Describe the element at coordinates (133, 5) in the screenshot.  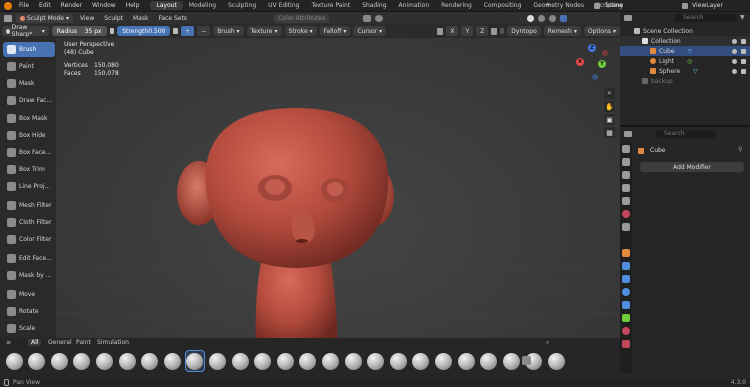
I see `menu-help: Help` at that location.